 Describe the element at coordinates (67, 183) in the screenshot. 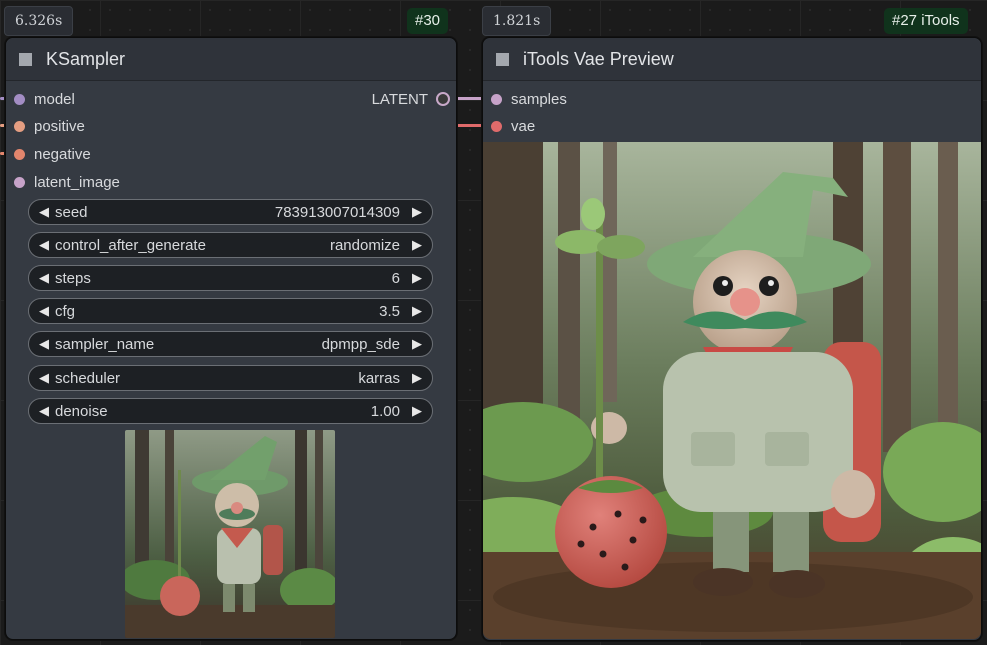

I see `input-slot-latent-image: latent_image` at that location.